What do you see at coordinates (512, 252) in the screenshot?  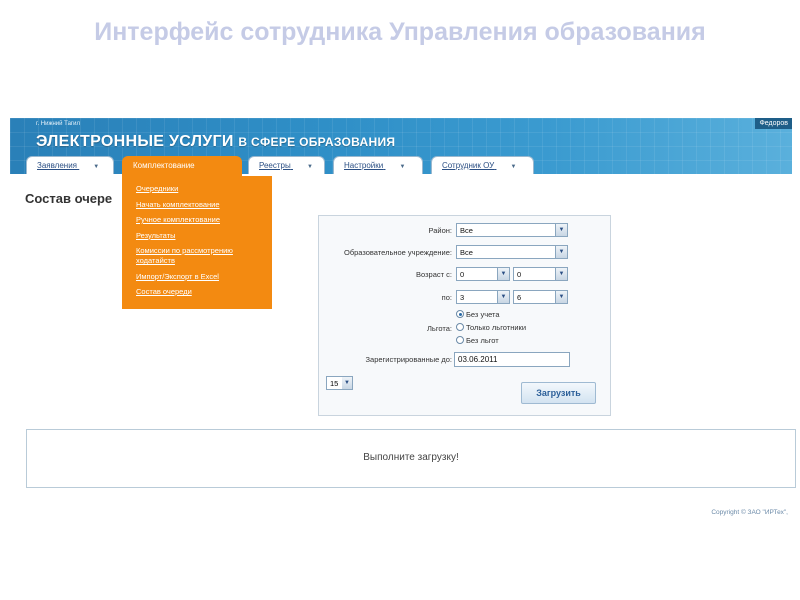 I see `institution-select: Все ▼` at bounding box center [512, 252].